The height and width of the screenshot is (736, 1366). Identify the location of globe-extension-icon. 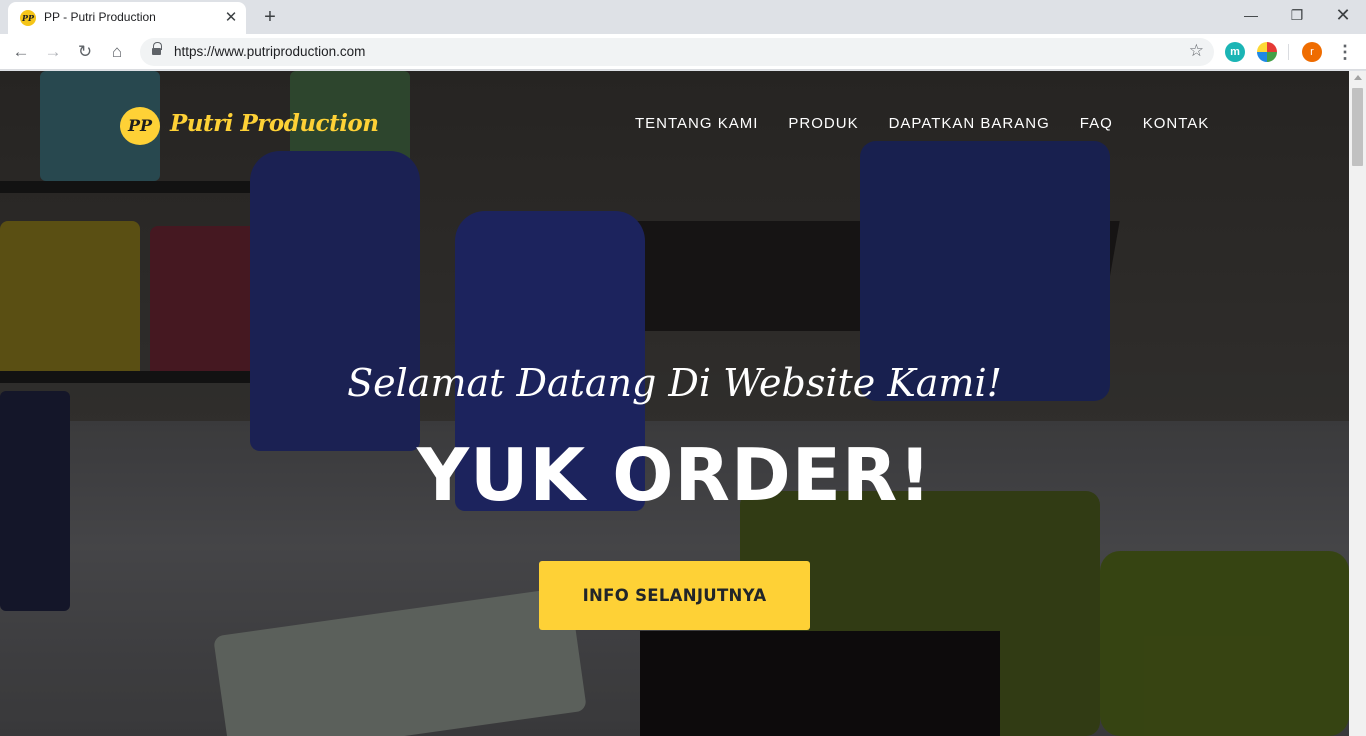
(1267, 52).